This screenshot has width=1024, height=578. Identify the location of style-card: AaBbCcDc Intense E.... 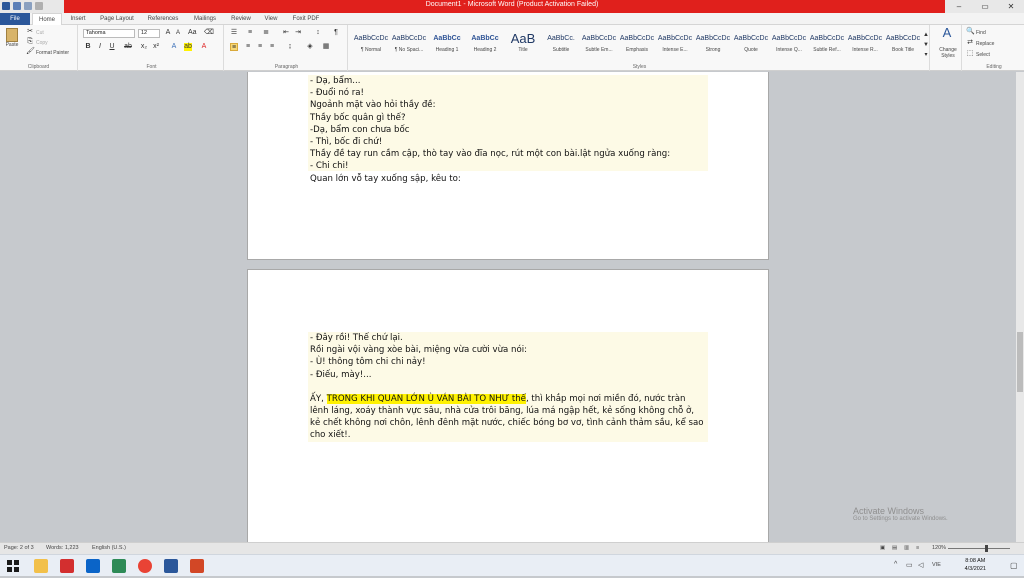
(675, 46).